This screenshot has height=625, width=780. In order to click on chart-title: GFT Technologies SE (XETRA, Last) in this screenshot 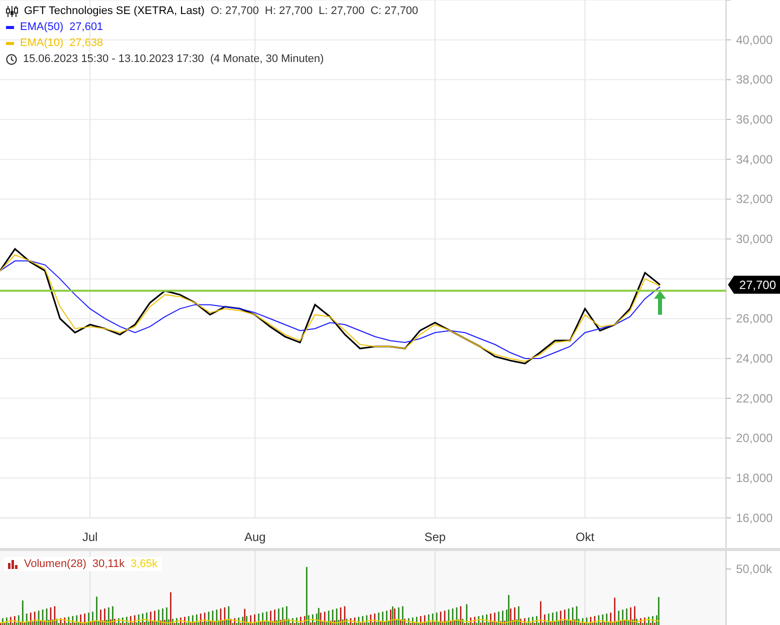, I will do `click(114, 11)`.